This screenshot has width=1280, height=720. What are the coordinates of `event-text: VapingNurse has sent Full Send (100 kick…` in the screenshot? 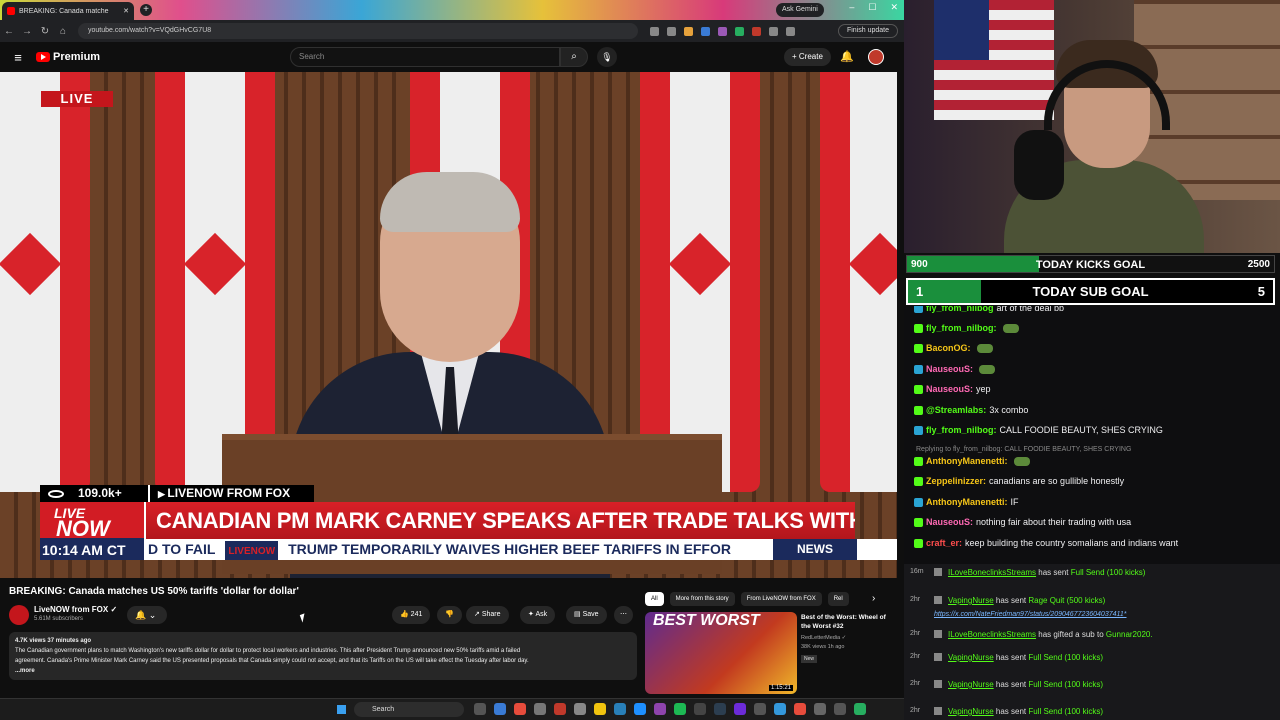 It's located at (1025, 711).